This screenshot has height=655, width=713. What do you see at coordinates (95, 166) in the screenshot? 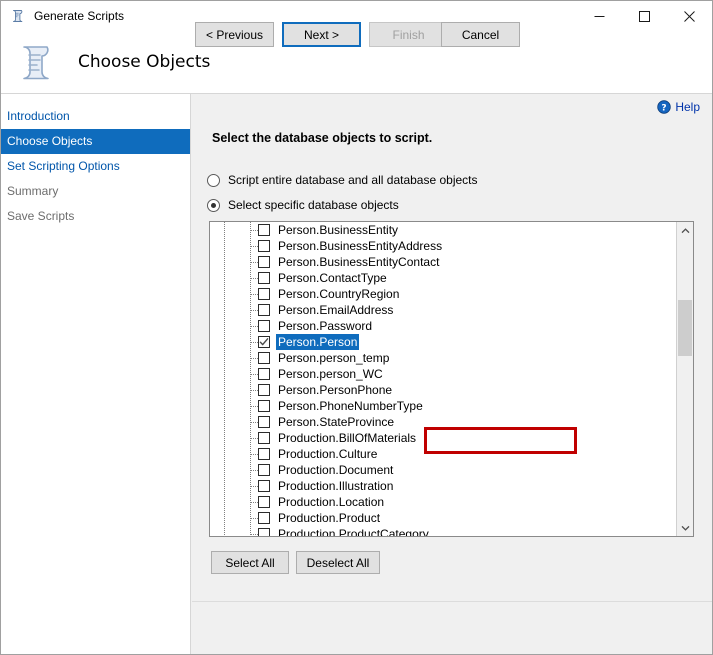
I see `sidebar-item-set-scripting-options: Set Scripting Options` at bounding box center [95, 166].